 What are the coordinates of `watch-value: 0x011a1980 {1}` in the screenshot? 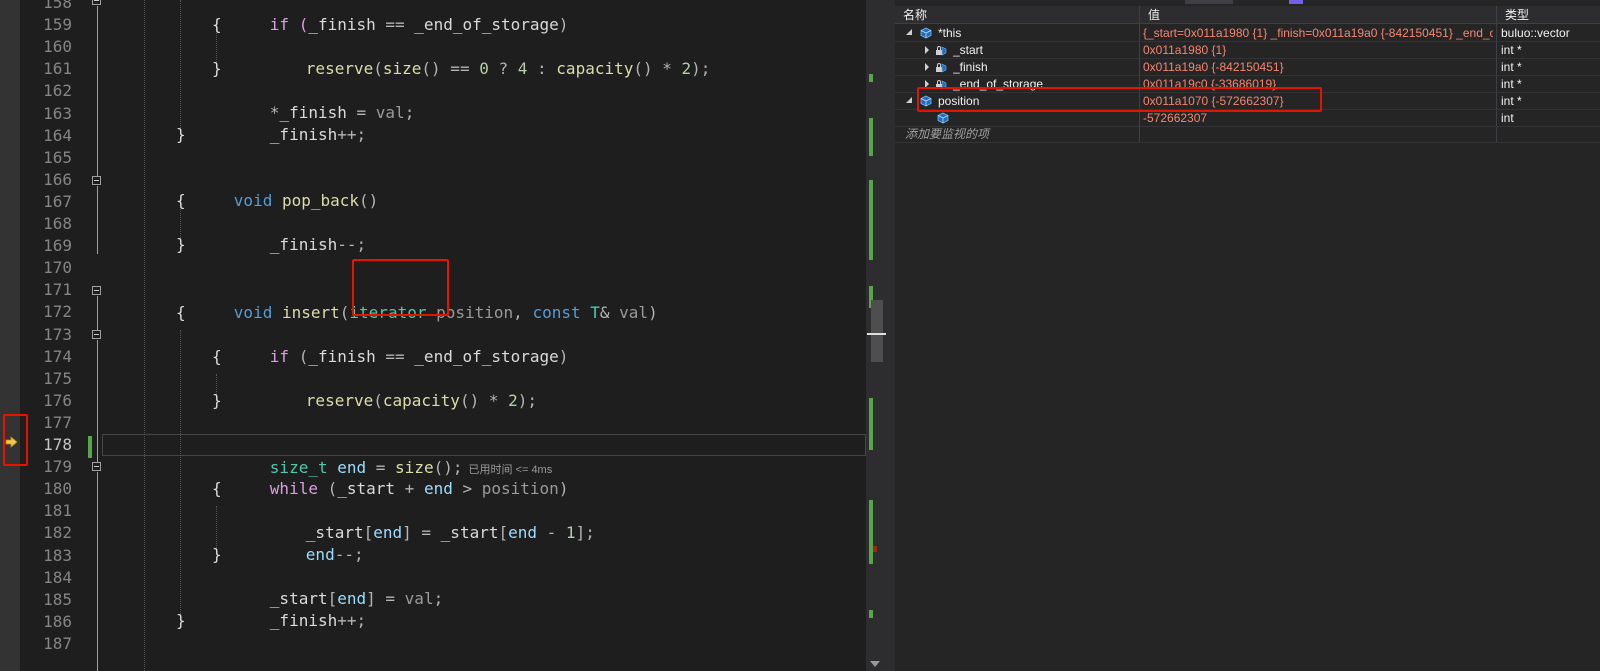 It's located at (1318, 50).